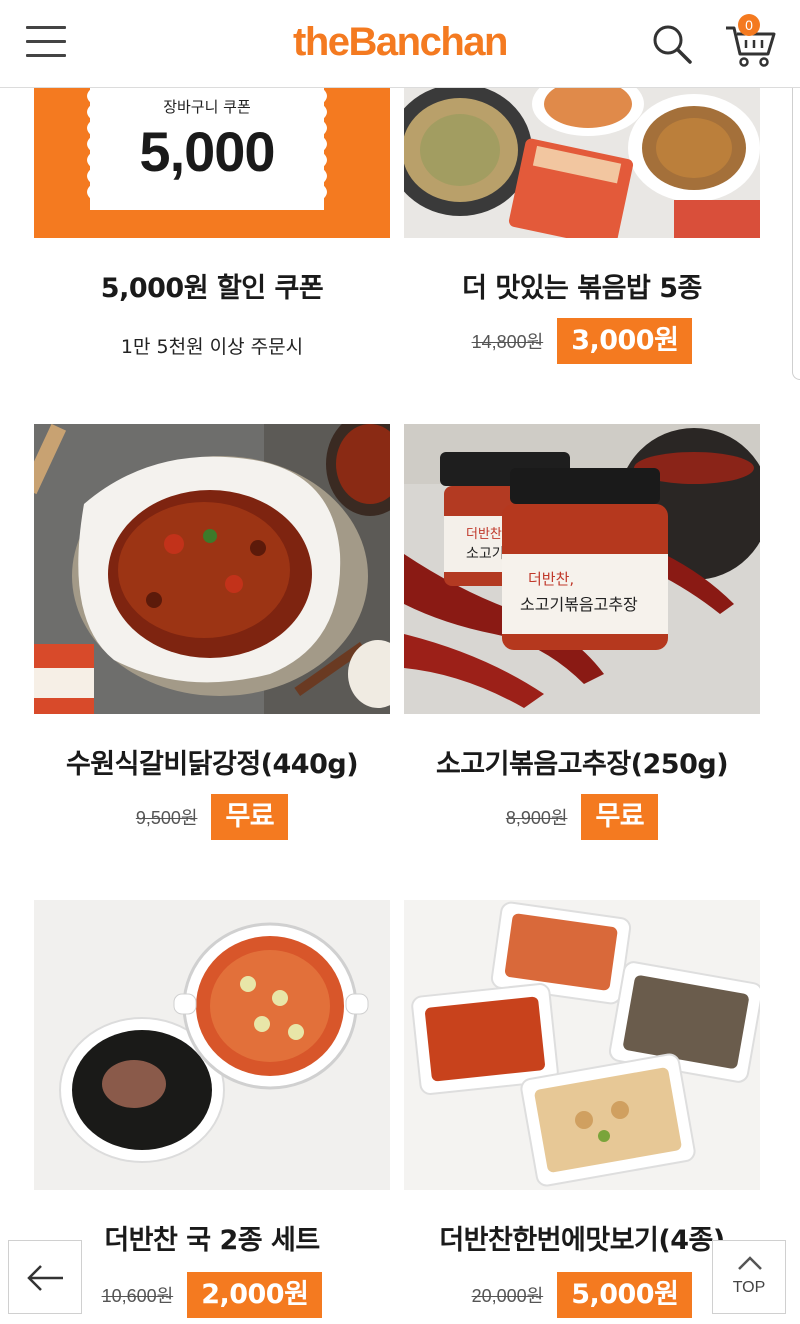  I want to click on coupon-ticket-amount: 5,000, so click(207, 151).